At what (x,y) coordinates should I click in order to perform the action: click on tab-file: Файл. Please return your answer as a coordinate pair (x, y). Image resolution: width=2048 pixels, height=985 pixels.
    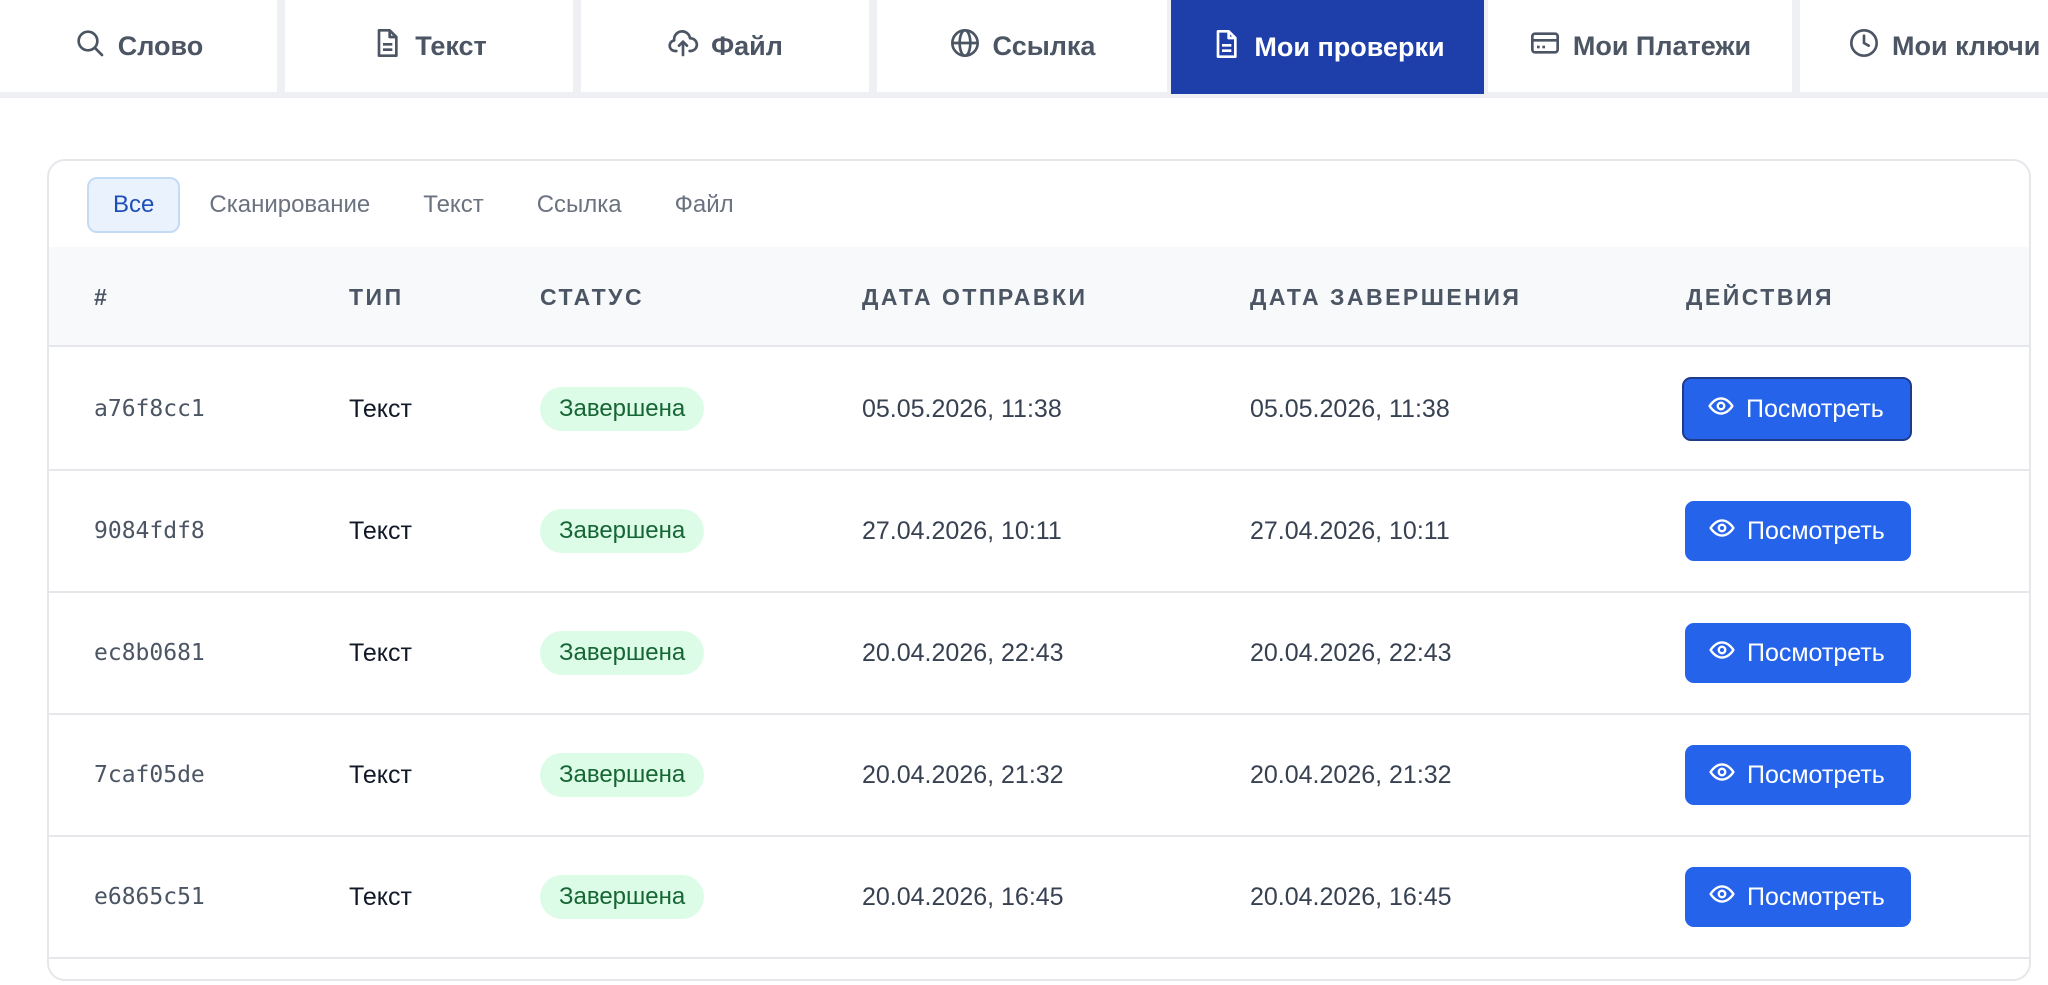
    Looking at the image, I should click on (725, 46).